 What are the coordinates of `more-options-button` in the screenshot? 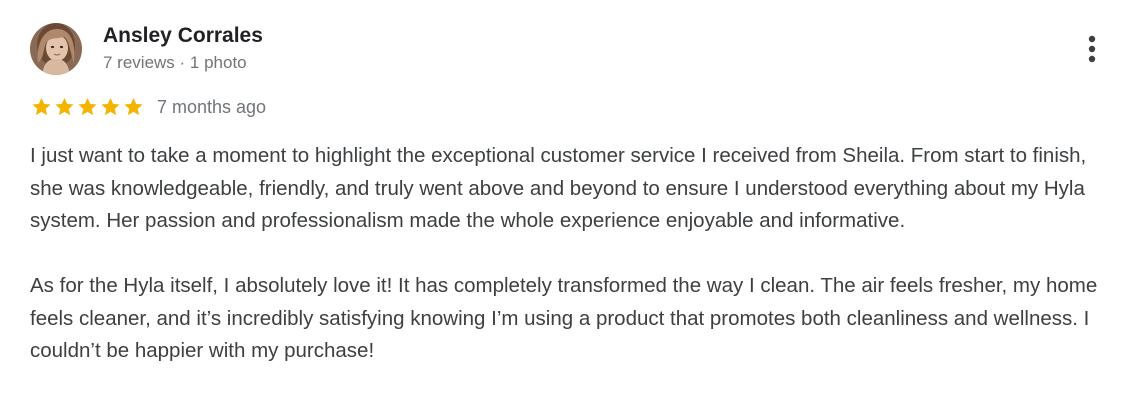 It's located at (1092, 50).